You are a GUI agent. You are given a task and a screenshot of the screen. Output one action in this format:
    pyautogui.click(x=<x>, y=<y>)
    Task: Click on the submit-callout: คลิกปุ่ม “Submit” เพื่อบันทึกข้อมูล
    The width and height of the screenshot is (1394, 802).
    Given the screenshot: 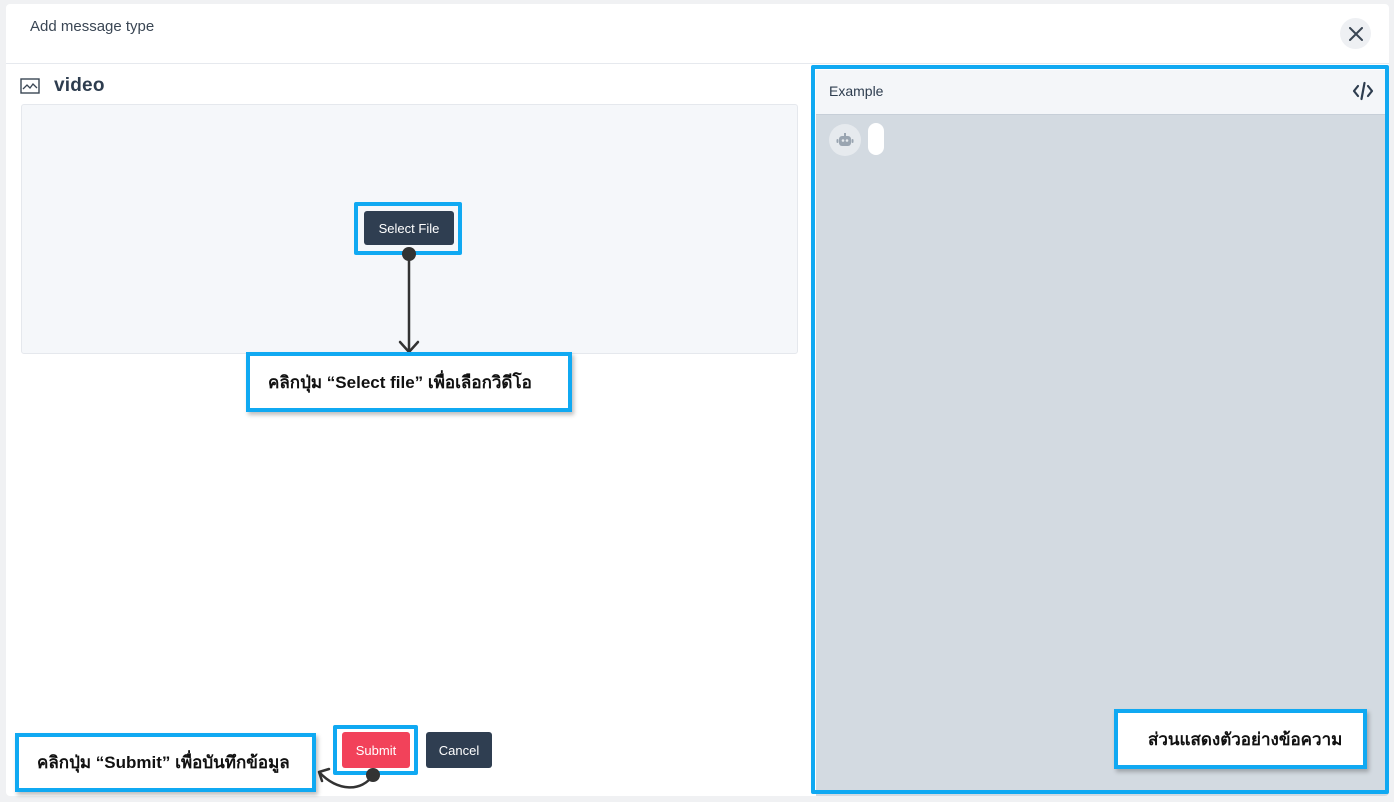 What is the action you would take?
    pyautogui.click(x=165, y=762)
    